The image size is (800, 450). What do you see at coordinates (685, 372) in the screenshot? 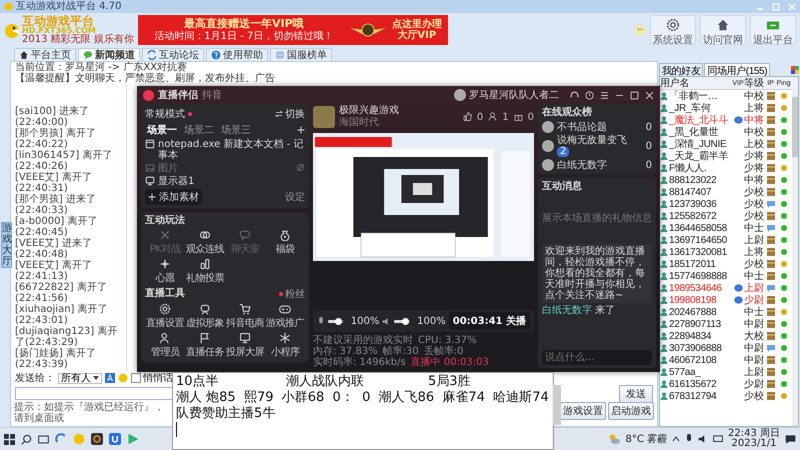
I see `user-name: 577aa_` at bounding box center [685, 372].